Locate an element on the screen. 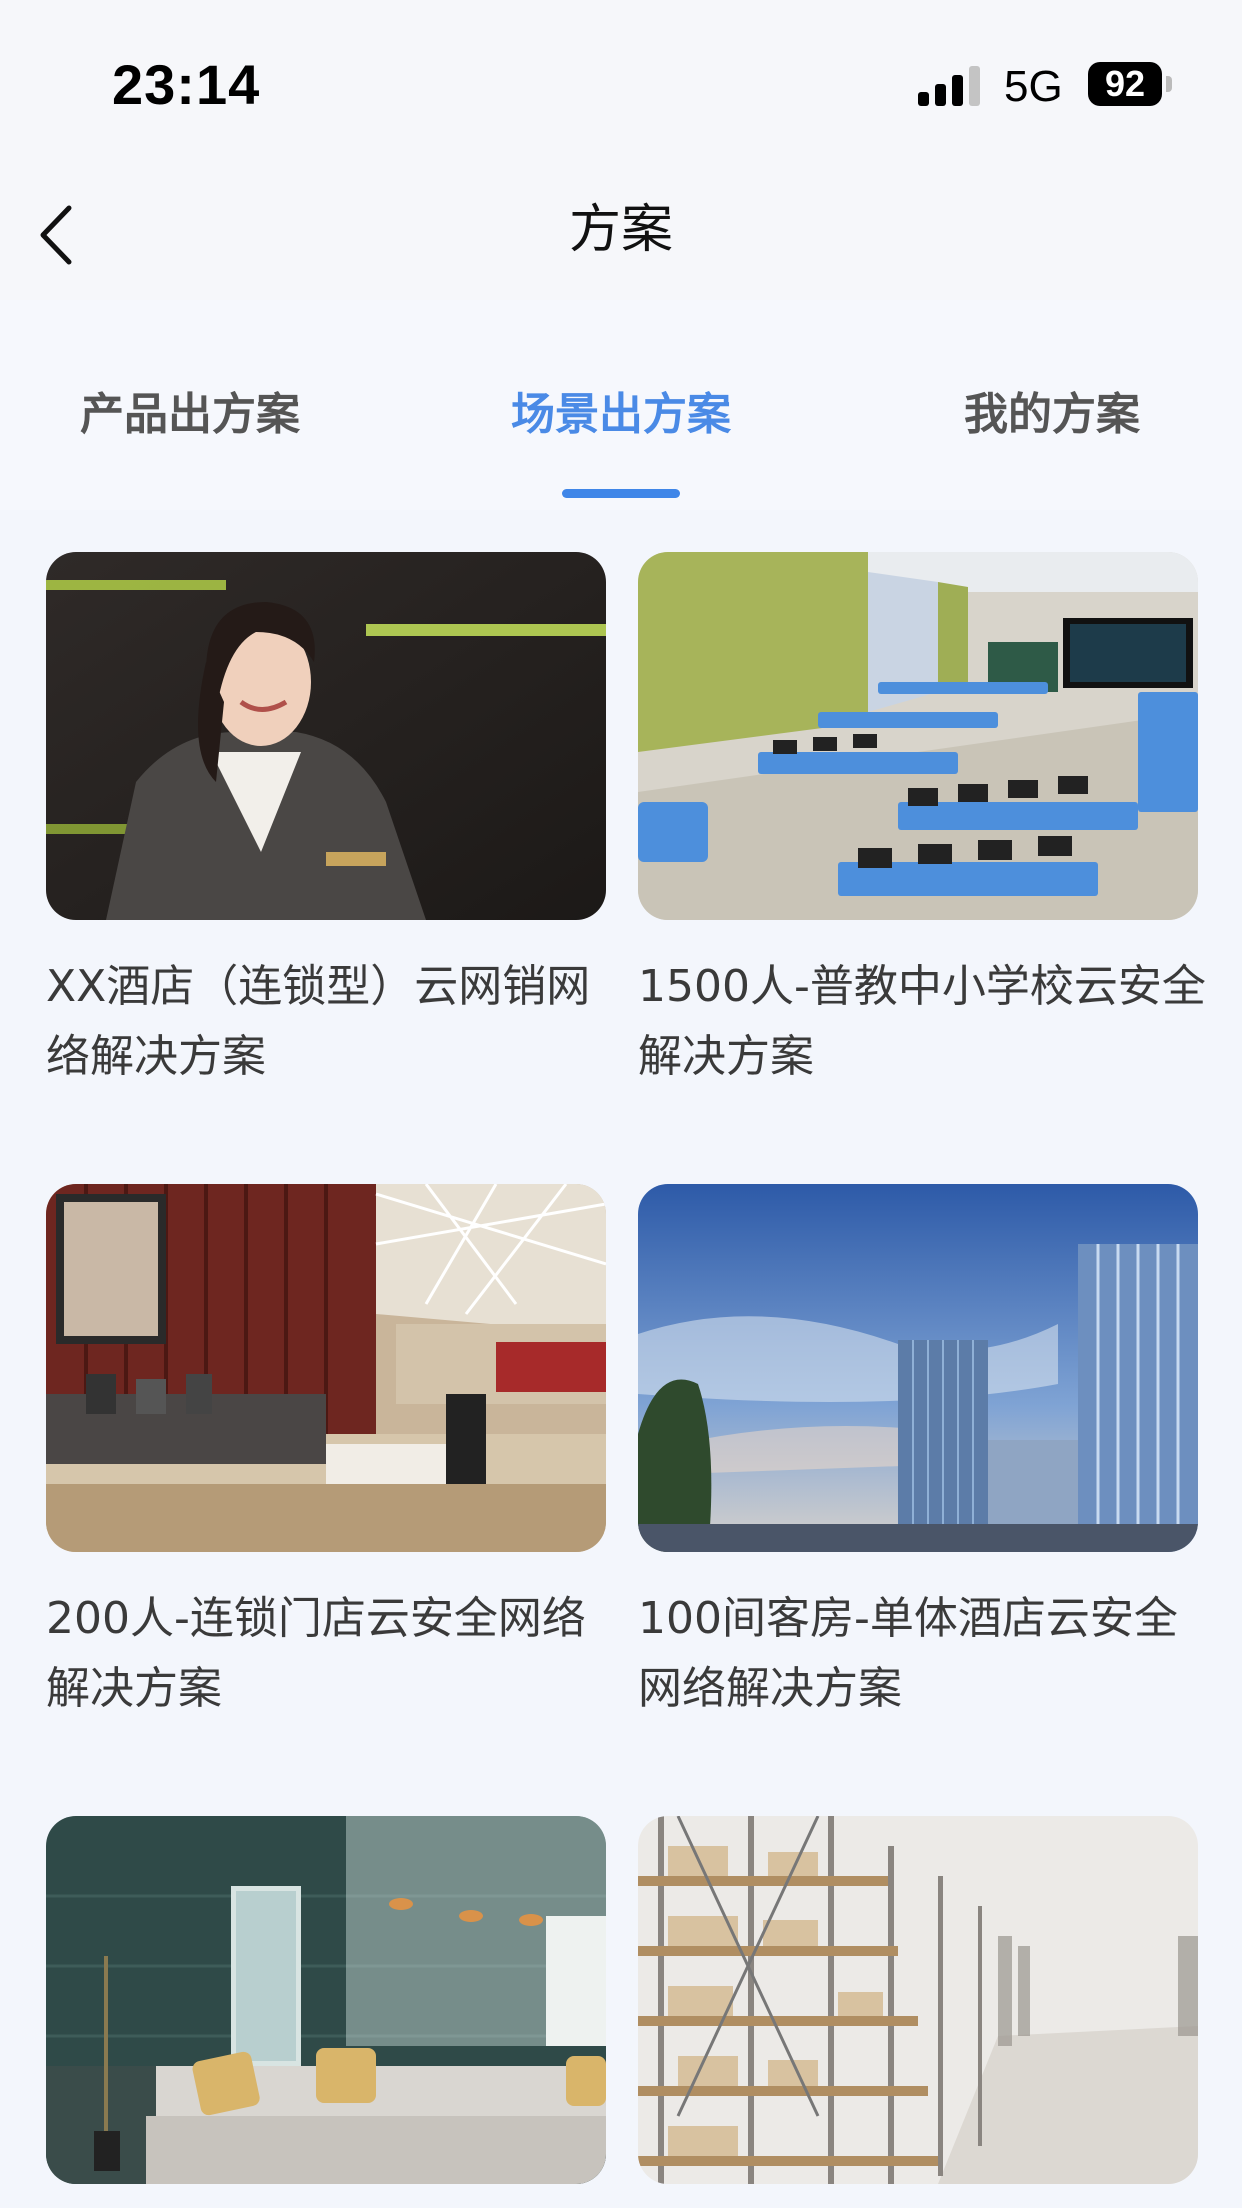  solution-card: 100间客房-单体酒店云安全网络解决方案 is located at coordinates (918, 1454).